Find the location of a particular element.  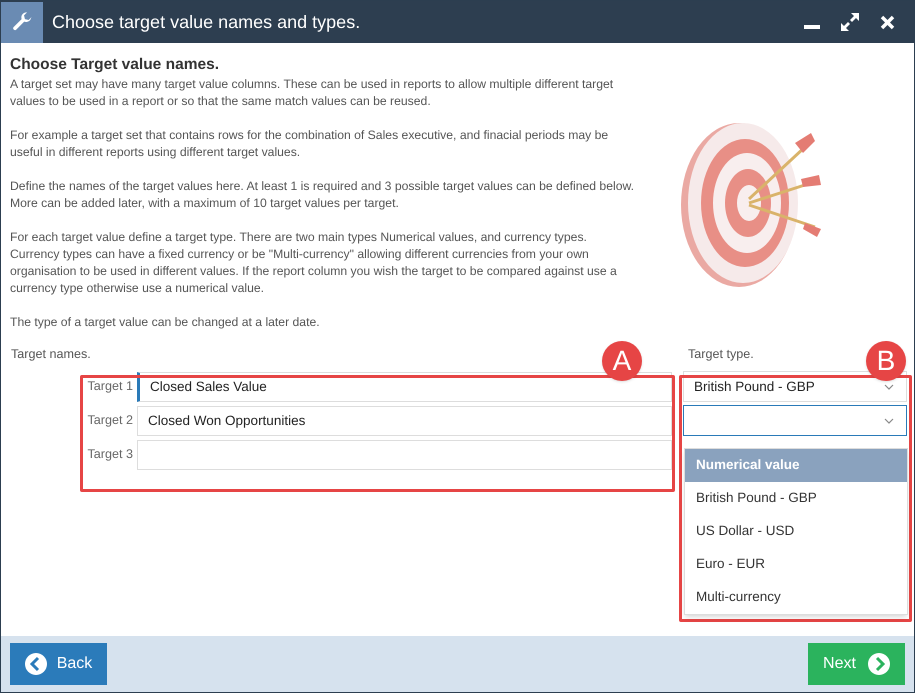

target-label: Target 2 is located at coordinates (110, 421).